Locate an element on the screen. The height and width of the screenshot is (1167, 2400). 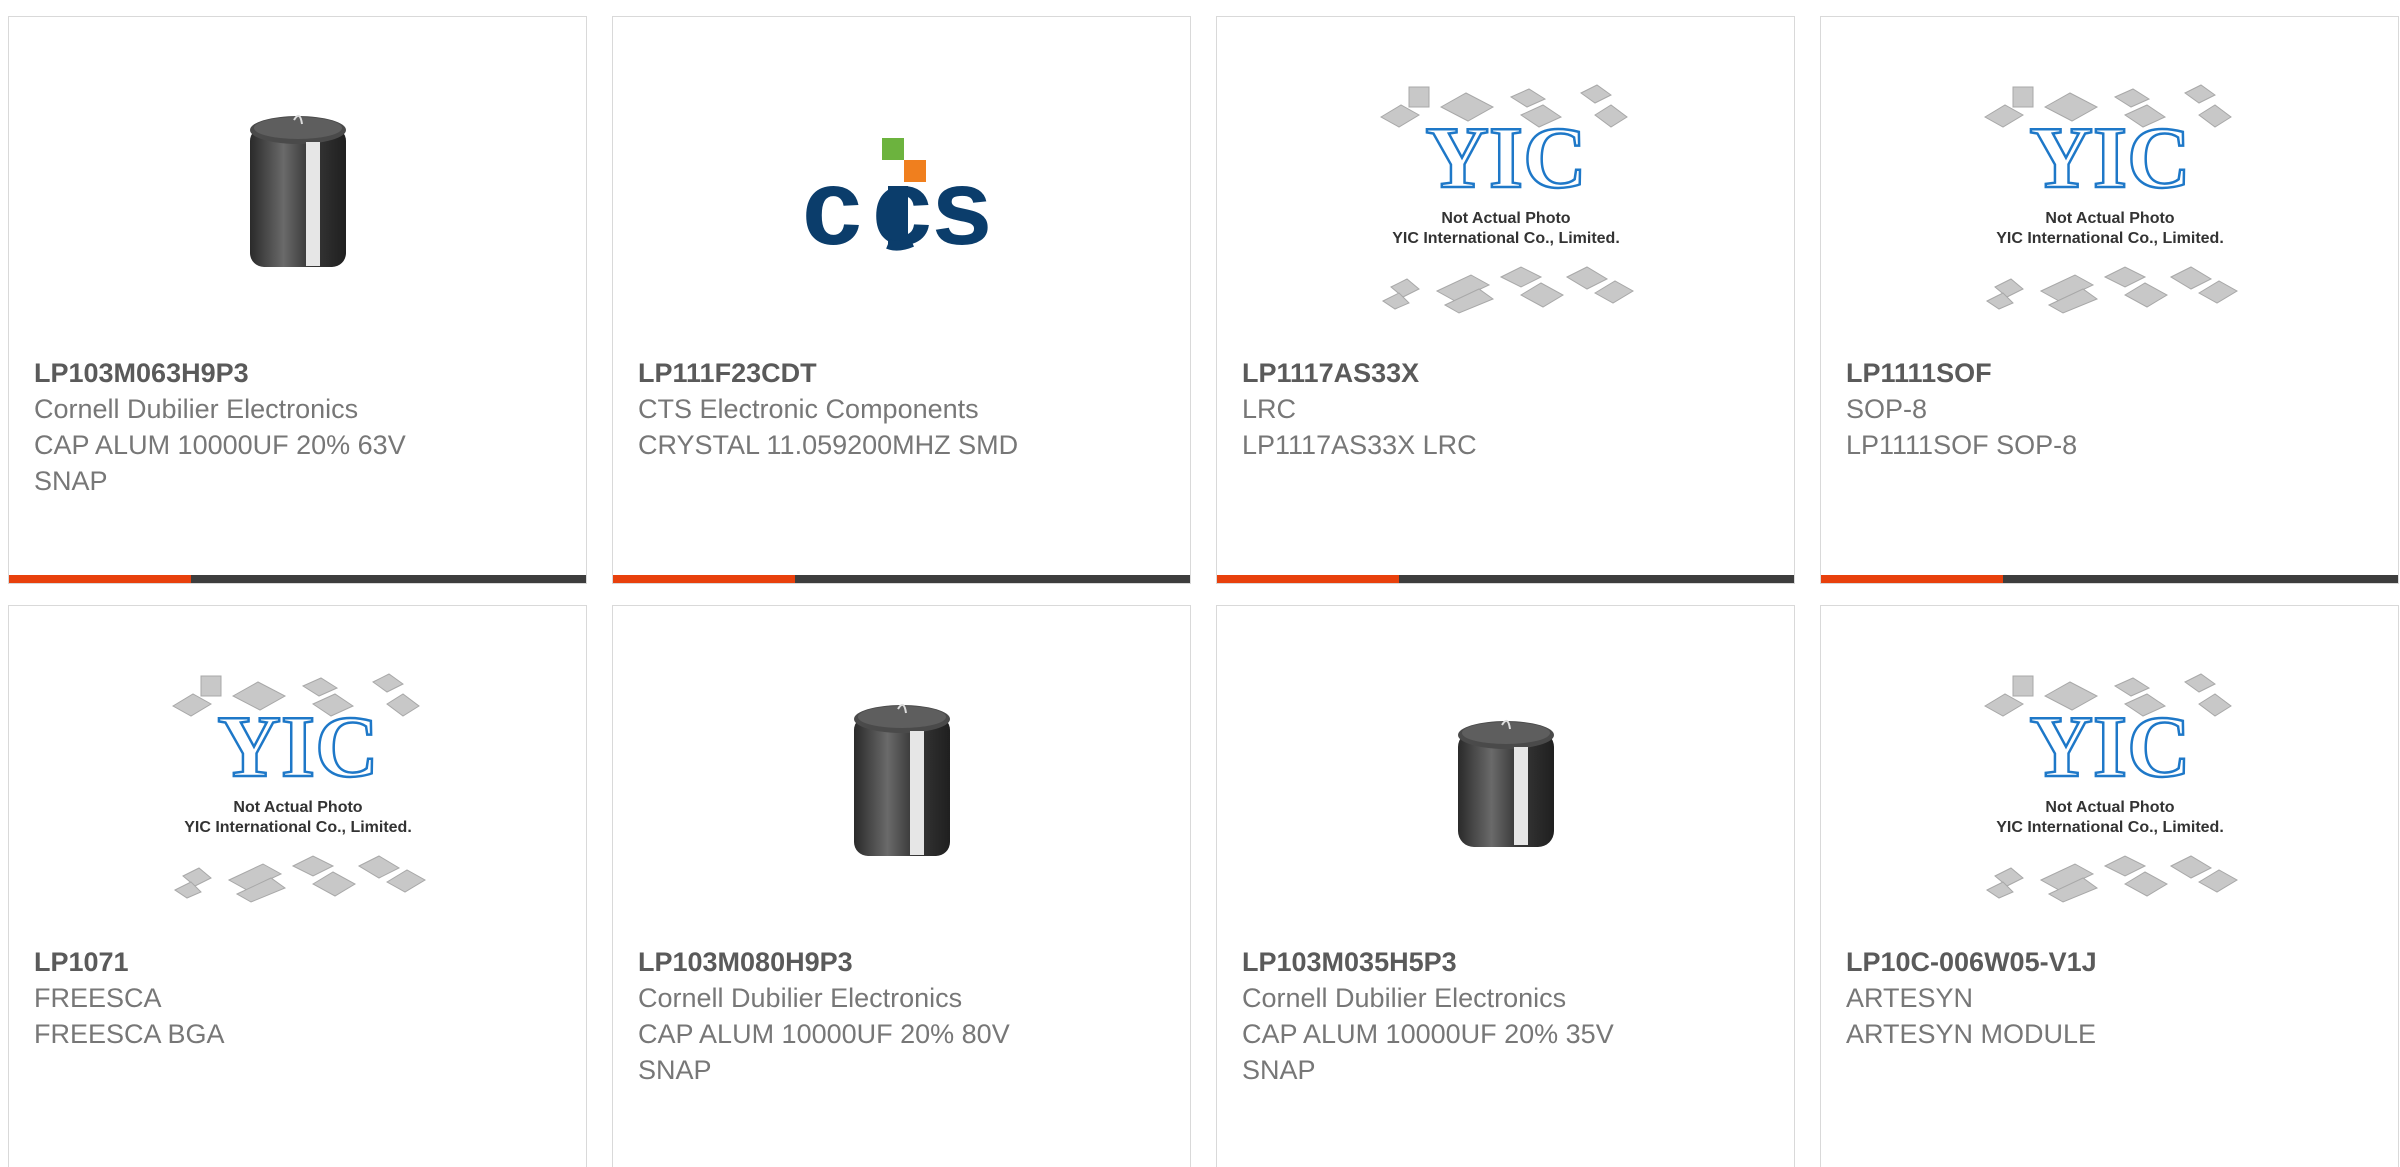
description: CAP ALUM 10000UF 20% 35V is located at coordinates (1428, 1034).